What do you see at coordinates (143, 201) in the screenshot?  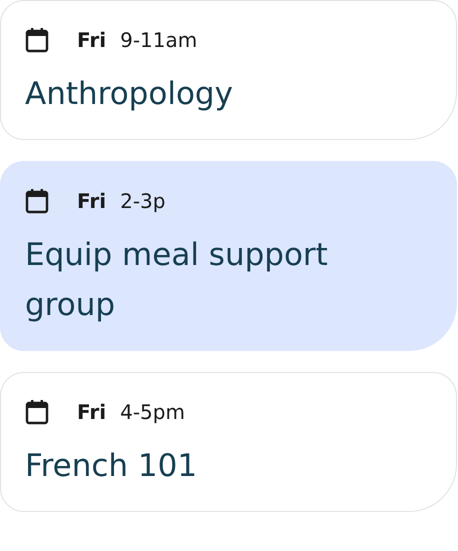 I see `event-time: 2-3p` at bounding box center [143, 201].